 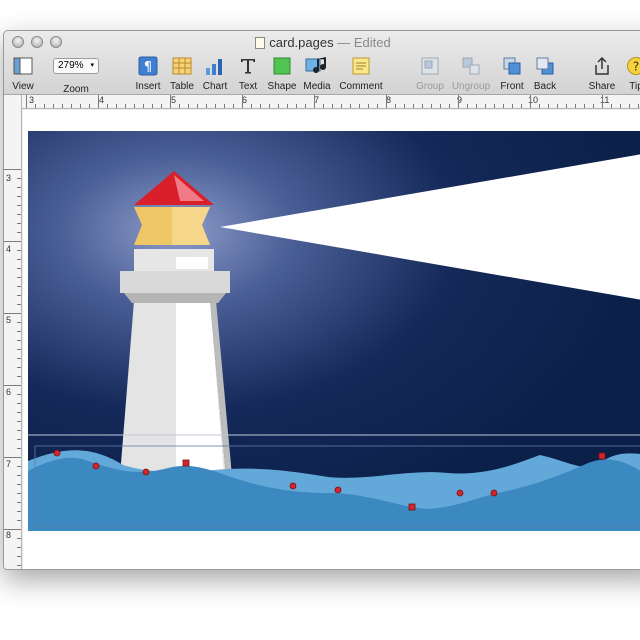 I want to click on edited-status: Edited, so click(x=372, y=42).